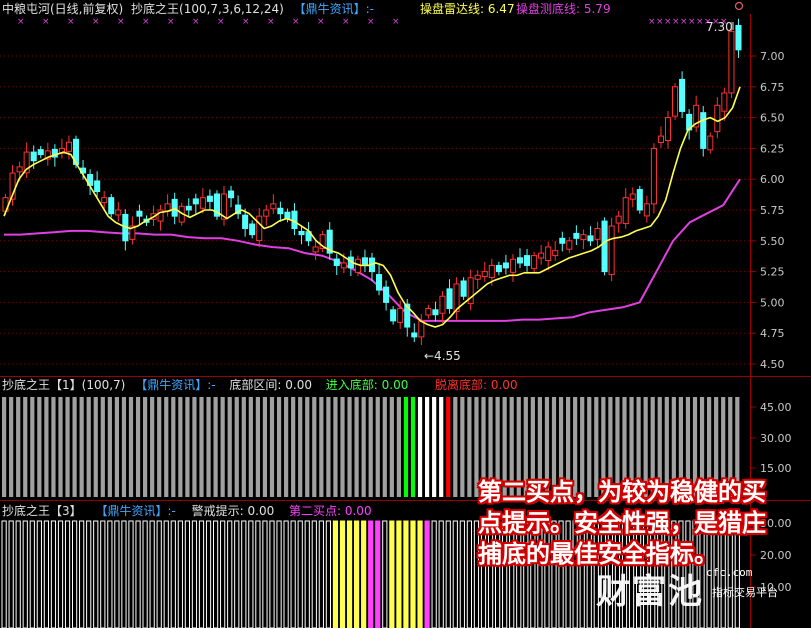  What do you see at coordinates (563, 8) in the screenshot?
I see `bottom-line-value: 操盘测底线: 5.79` at bounding box center [563, 8].